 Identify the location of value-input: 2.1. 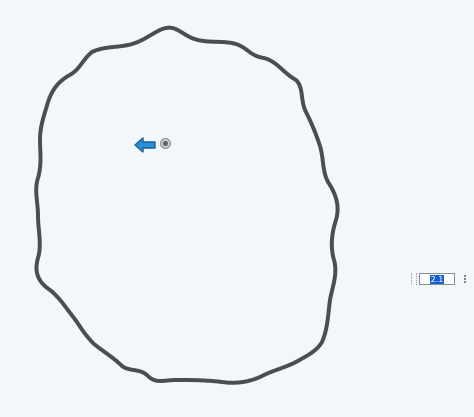
(437, 279).